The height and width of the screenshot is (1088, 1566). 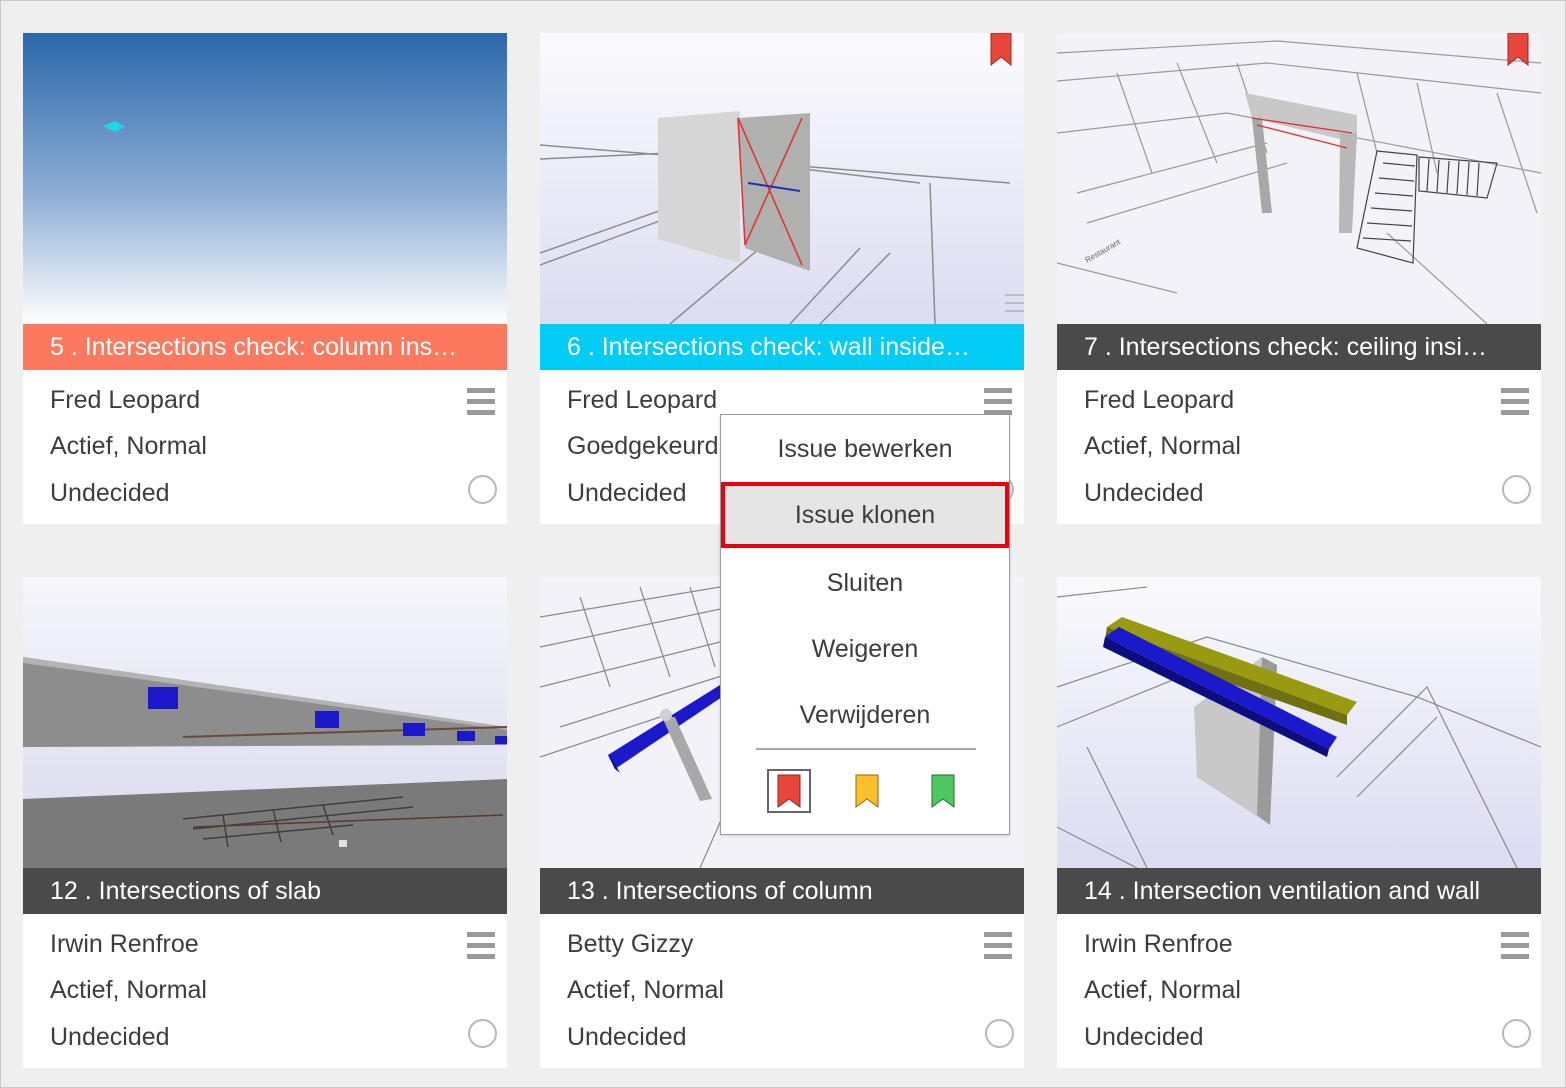 What do you see at coordinates (643, 446) in the screenshot?
I see `issue-status: Goedgekeurd` at bounding box center [643, 446].